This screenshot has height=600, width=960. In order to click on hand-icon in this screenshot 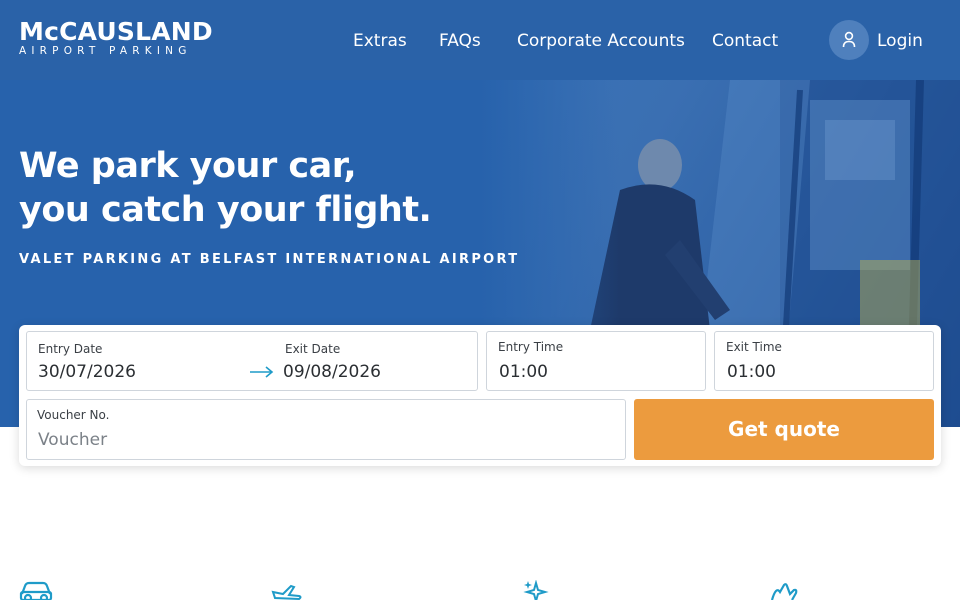, I will do `click(784, 591)`.